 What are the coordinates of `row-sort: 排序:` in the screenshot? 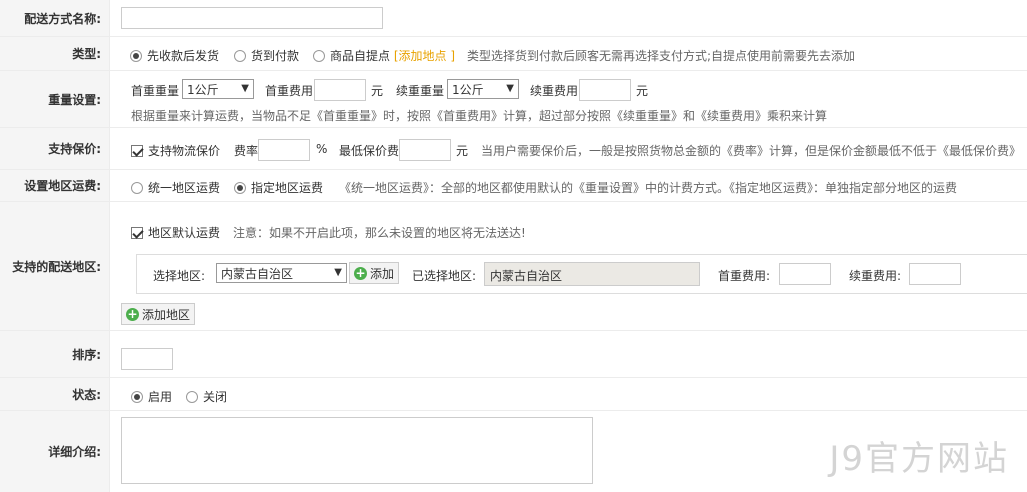 It's located at (513, 354).